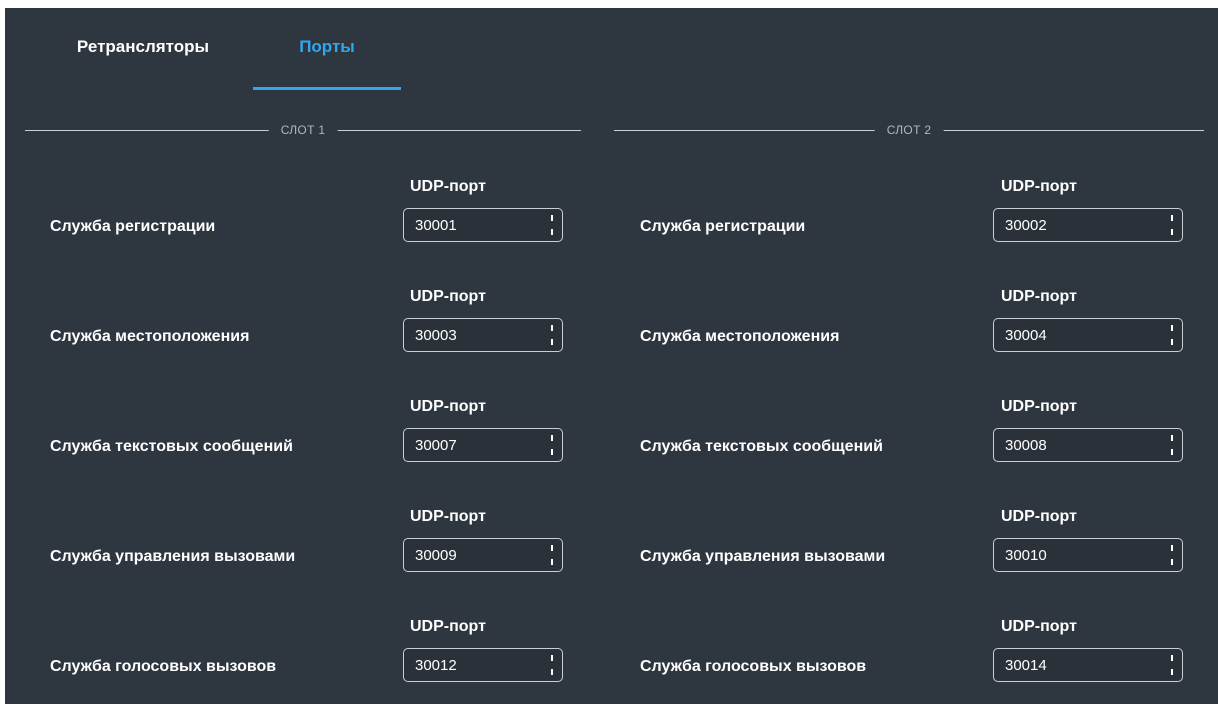 The width and height of the screenshot is (1218, 714). Describe the element at coordinates (1088, 335) in the screenshot. I see `udp-port-stepper: 30004` at that location.